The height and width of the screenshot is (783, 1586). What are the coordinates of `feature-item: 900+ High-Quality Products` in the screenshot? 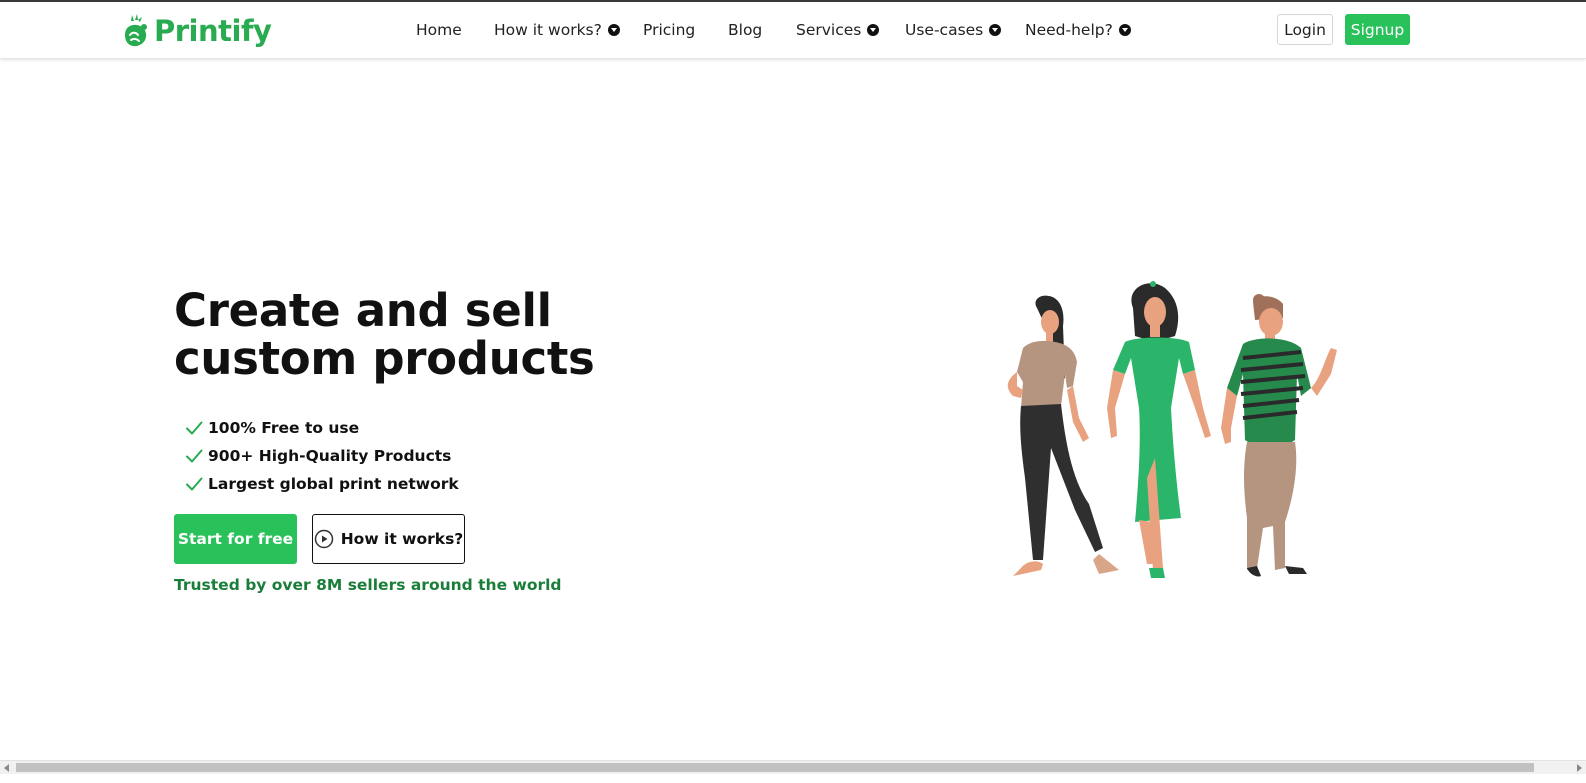 It's located at (322, 456).